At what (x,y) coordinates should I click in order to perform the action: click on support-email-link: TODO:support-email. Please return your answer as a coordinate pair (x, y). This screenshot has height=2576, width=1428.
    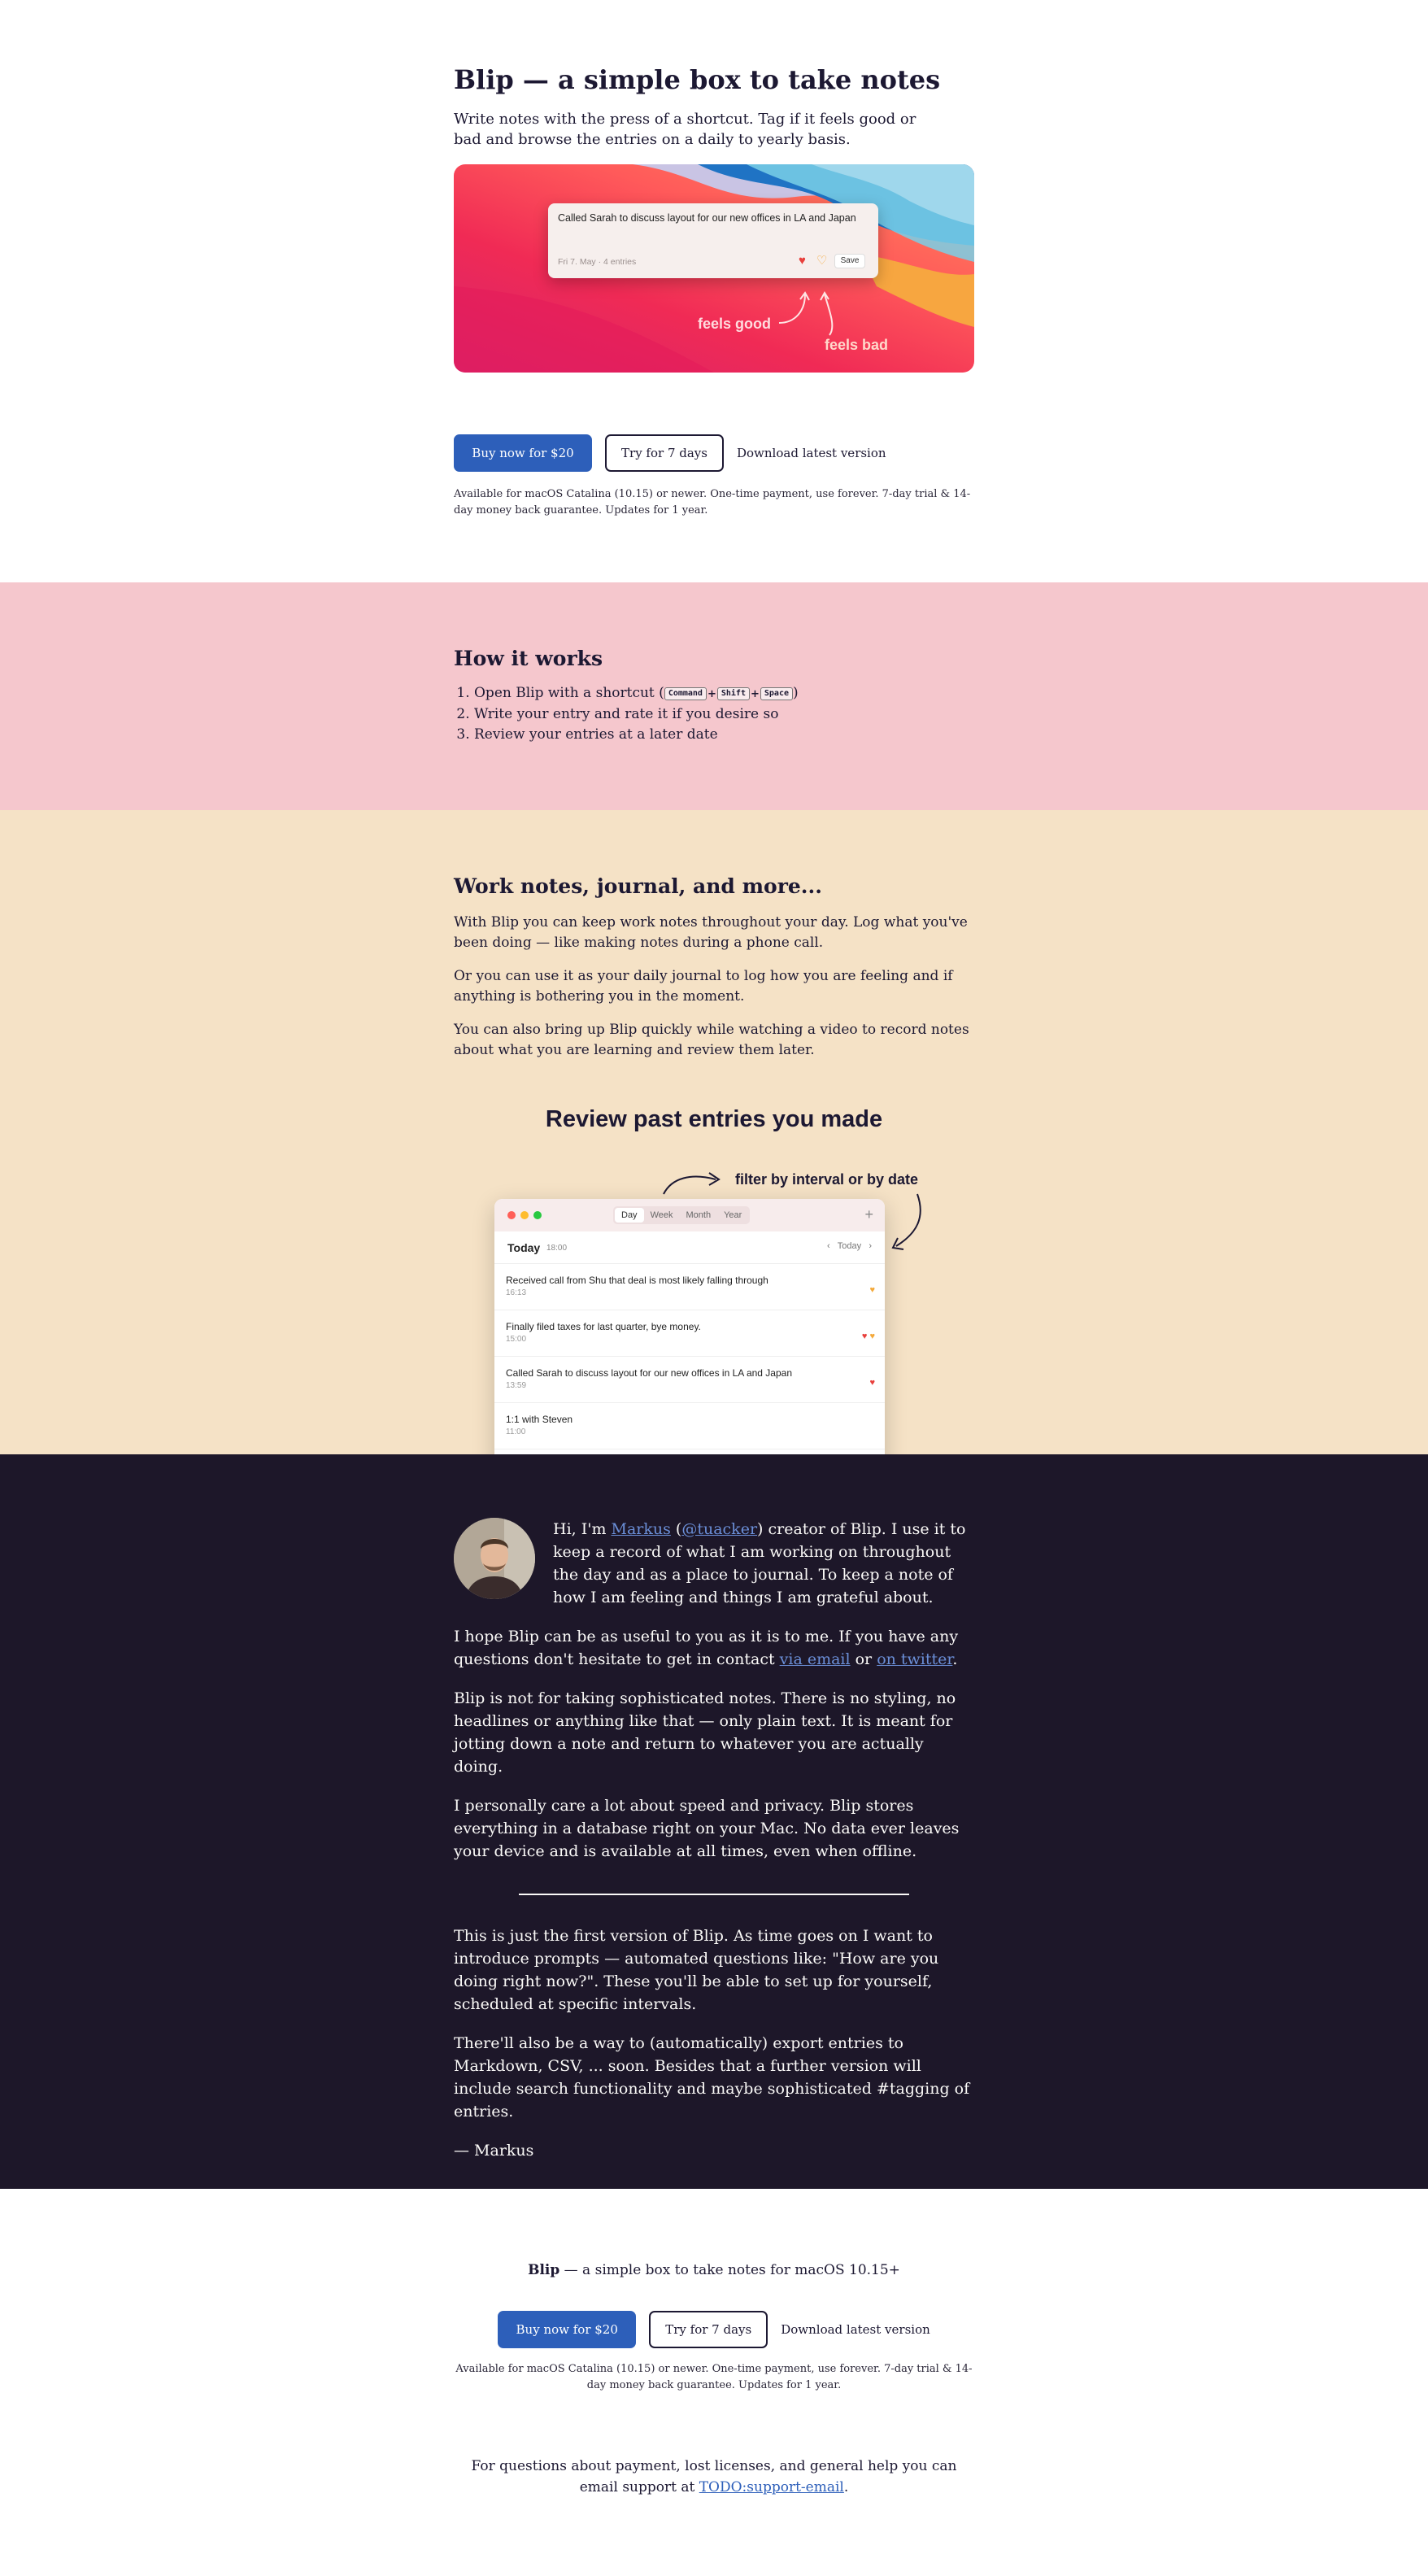
    Looking at the image, I should click on (771, 2487).